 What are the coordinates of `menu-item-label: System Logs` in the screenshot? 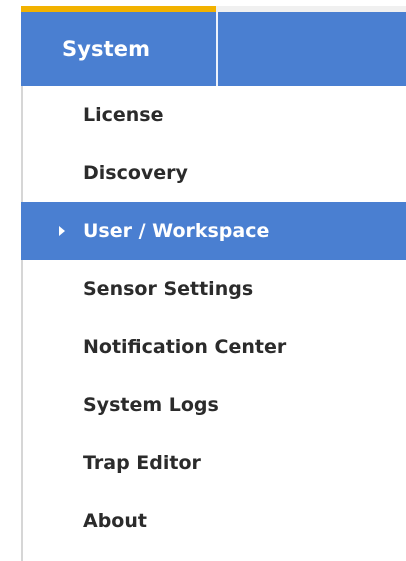 It's located at (151, 405).